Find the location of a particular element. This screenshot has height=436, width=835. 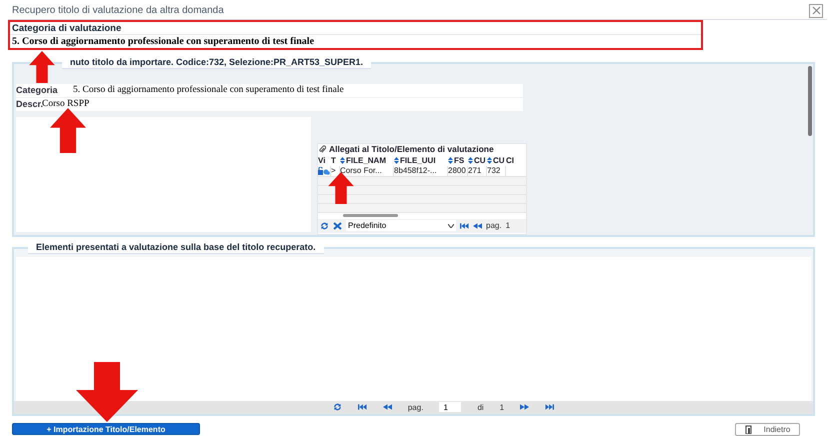

category-value: 5. Corso di aggiornamento professionale con superamento di test finale is located at coordinates (163, 41).